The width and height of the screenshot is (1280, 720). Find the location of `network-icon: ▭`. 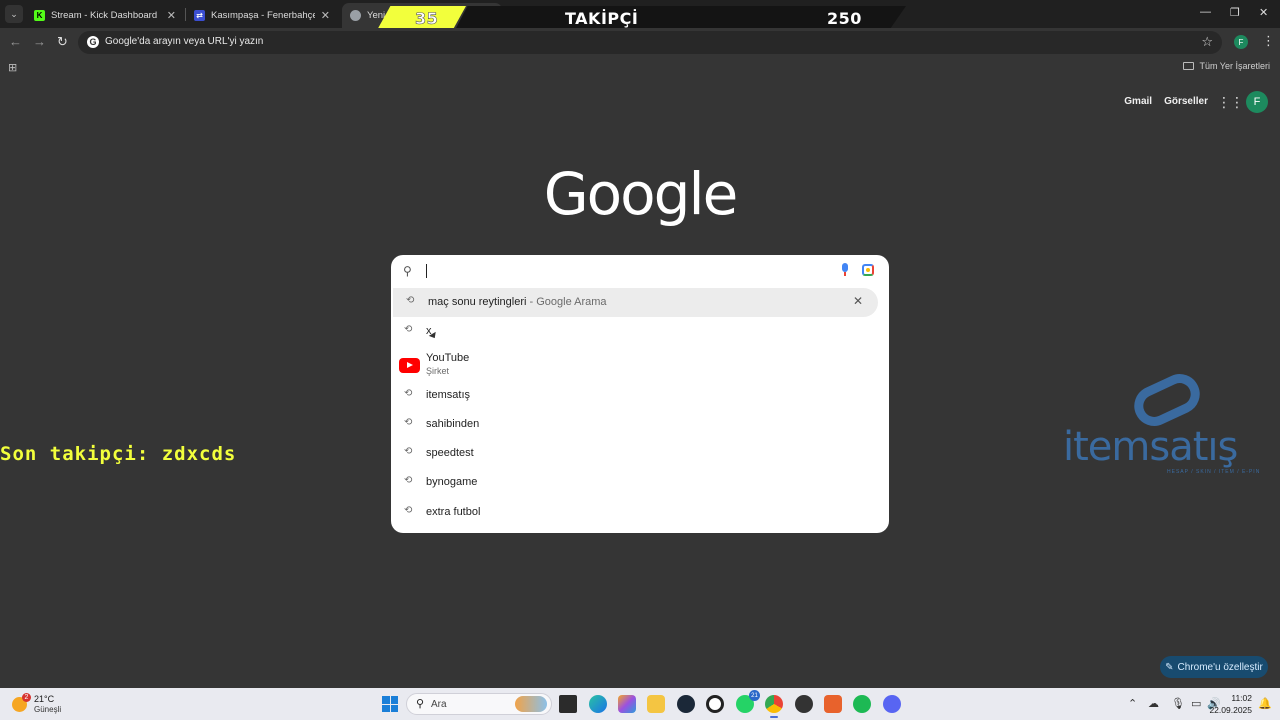

network-icon: ▭ is located at coordinates (1196, 703).